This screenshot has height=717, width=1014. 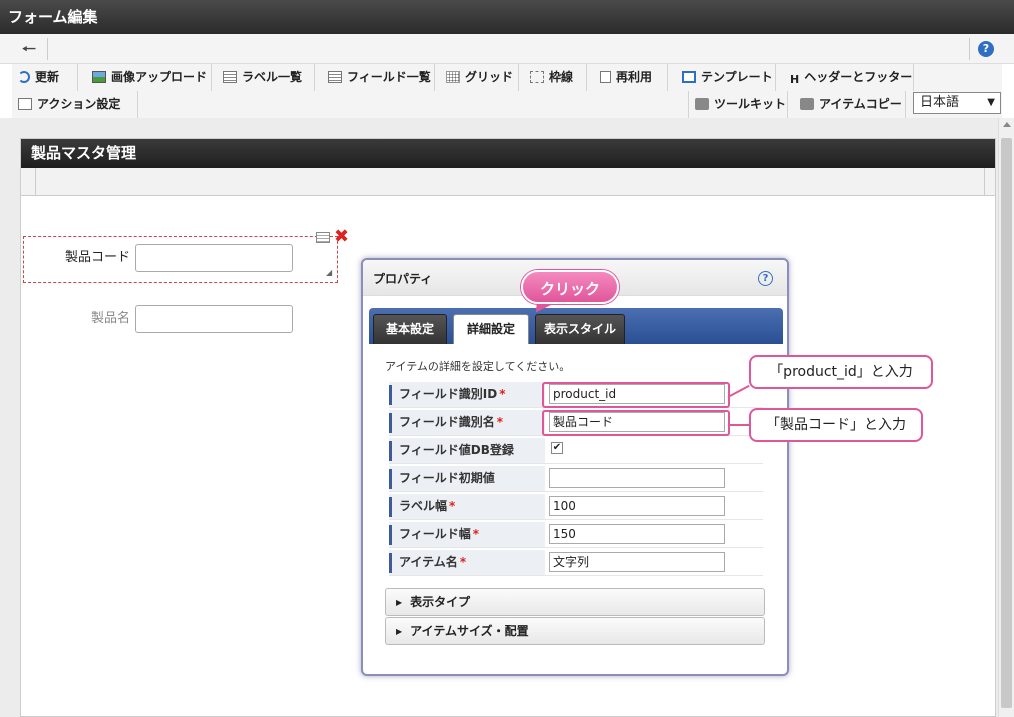 What do you see at coordinates (537, 77) in the screenshot?
I see `frame-icon` at bounding box center [537, 77].